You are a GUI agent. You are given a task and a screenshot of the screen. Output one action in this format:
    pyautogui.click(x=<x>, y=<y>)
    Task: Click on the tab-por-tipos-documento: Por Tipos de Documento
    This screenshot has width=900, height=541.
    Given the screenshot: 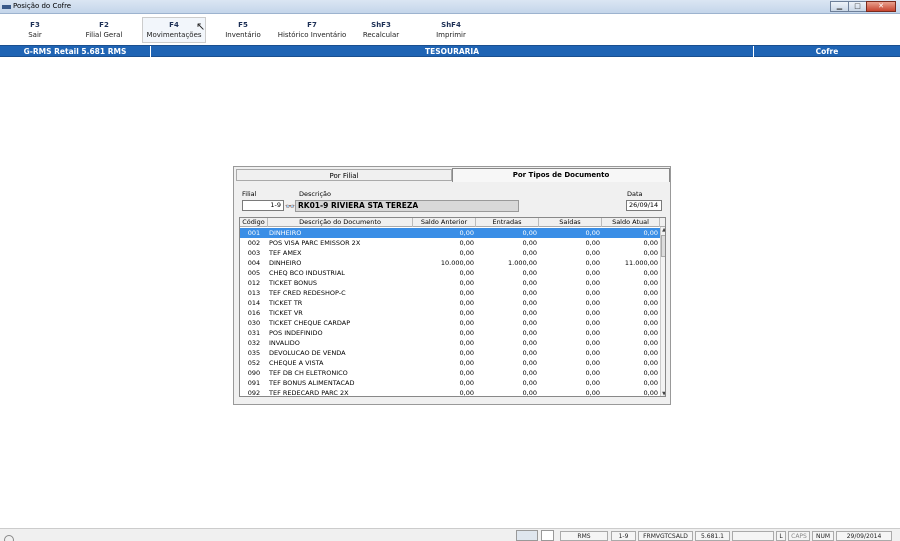 What is the action you would take?
    pyautogui.click(x=561, y=175)
    